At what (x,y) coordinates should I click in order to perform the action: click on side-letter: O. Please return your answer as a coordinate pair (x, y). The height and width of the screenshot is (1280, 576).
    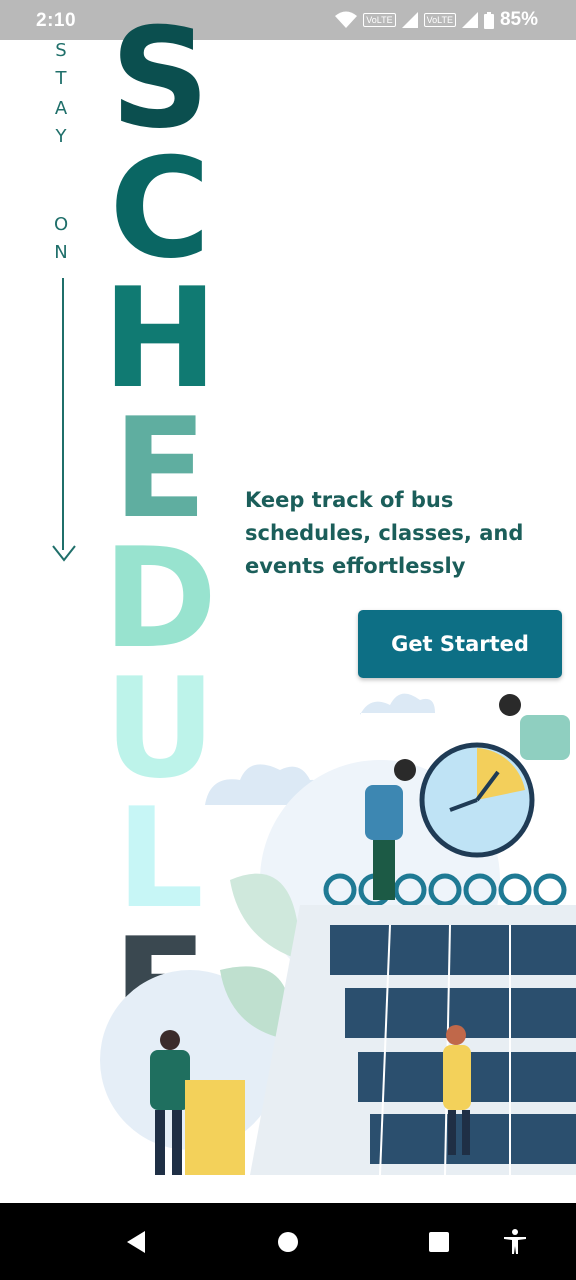
    Looking at the image, I should click on (61, 224).